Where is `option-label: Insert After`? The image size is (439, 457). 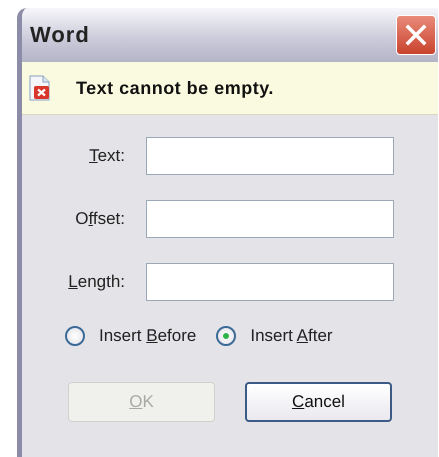
option-label: Insert After is located at coordinates (291, 336).